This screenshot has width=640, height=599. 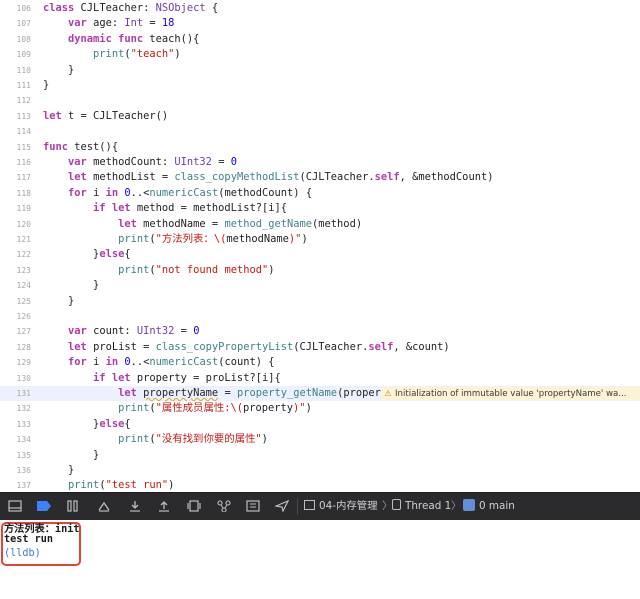 I want to click on code-line: 133 }else{, so click(x=320, y=424).